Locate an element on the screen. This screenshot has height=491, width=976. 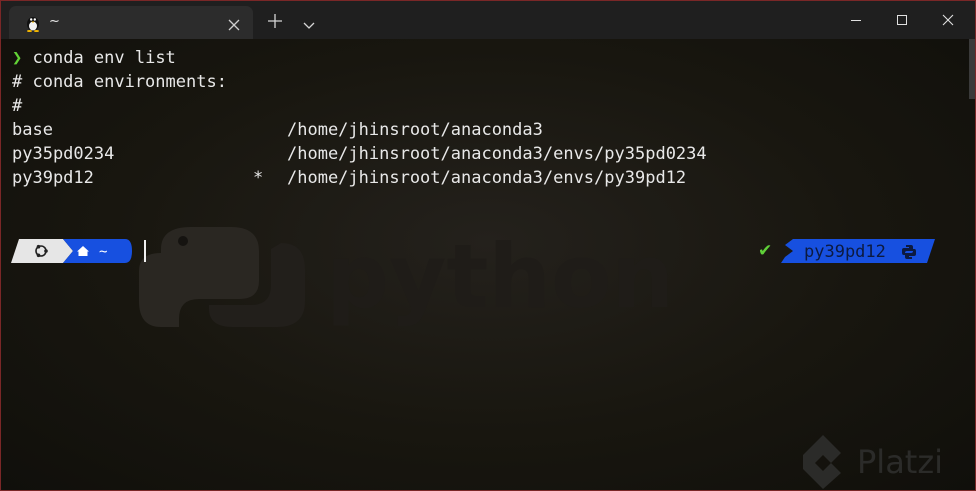
output-comment: # conda environments: is located at coordinates (119, 82).